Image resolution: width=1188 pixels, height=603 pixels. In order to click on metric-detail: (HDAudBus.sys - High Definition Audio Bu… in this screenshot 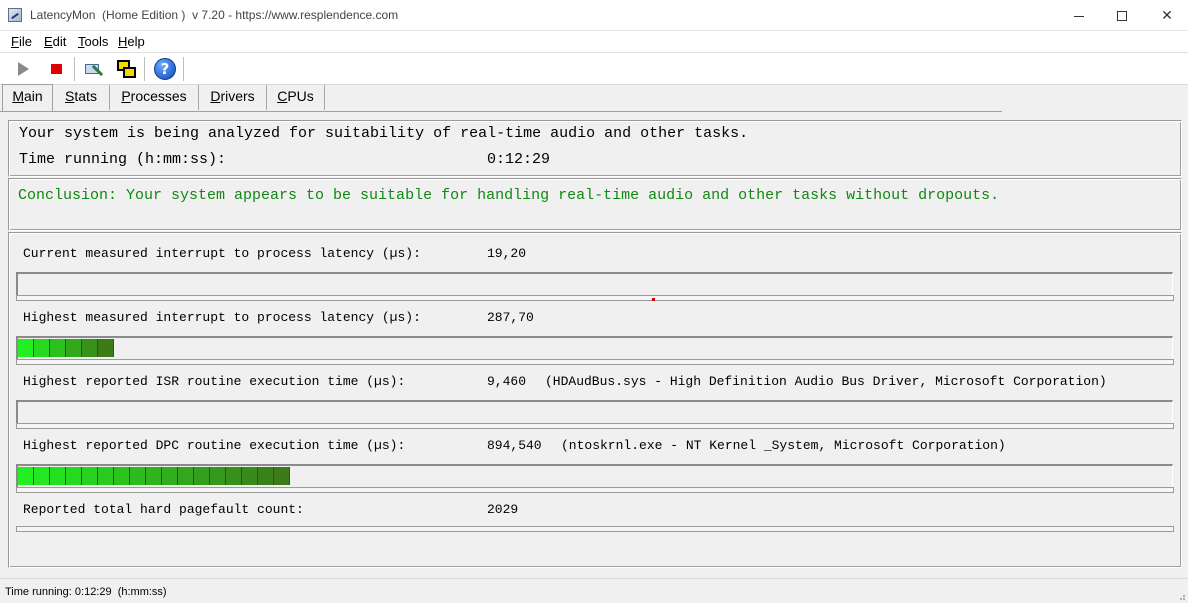, I will do `click(826, 381)`.